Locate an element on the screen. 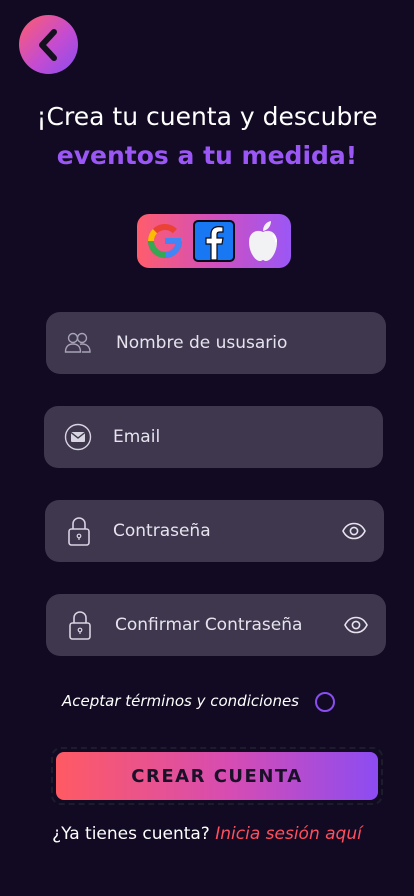  create-account-button: CREAR CUENTA is located at coordinates (217, 776).